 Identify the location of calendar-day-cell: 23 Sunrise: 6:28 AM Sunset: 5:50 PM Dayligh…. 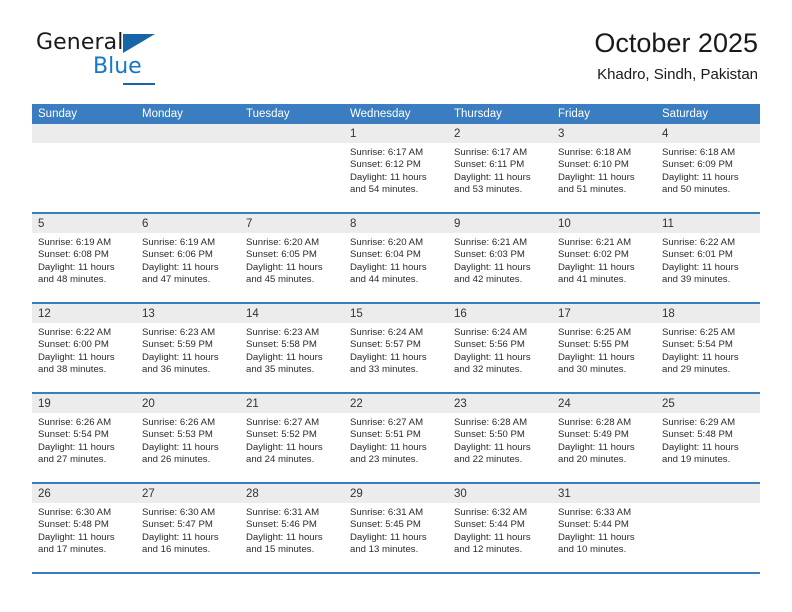
(500, 438).